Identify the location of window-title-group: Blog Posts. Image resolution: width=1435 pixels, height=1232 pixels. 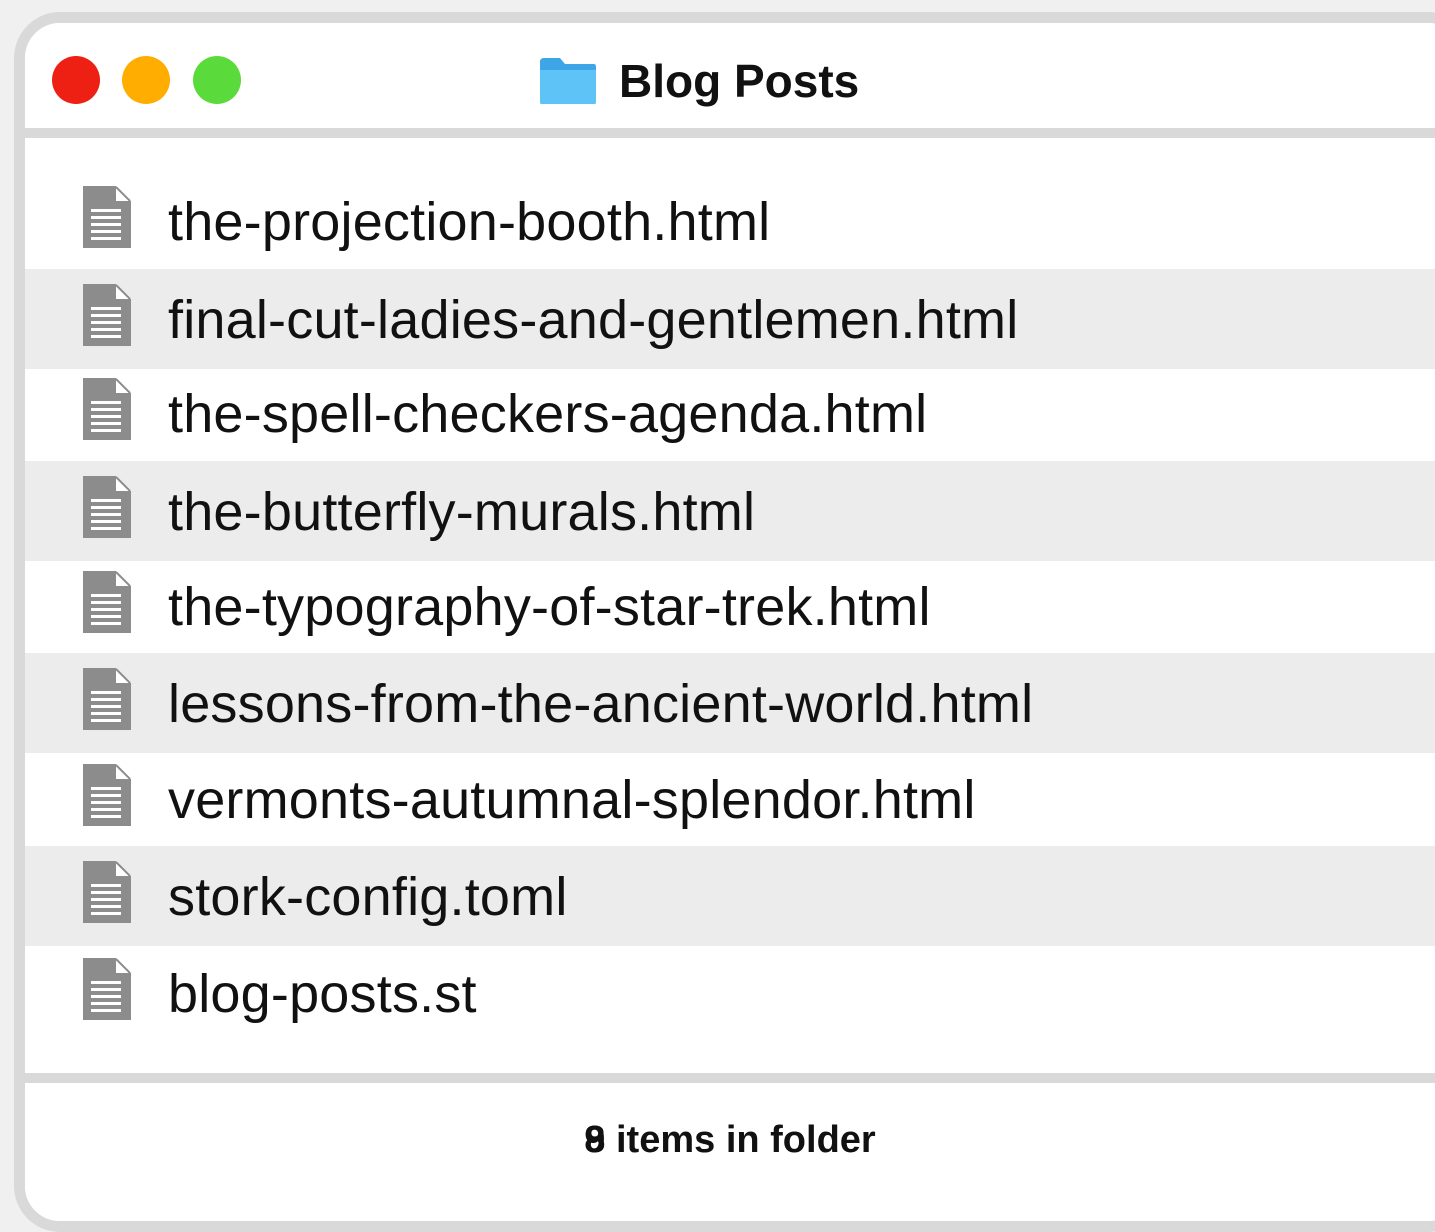
(698, 81).